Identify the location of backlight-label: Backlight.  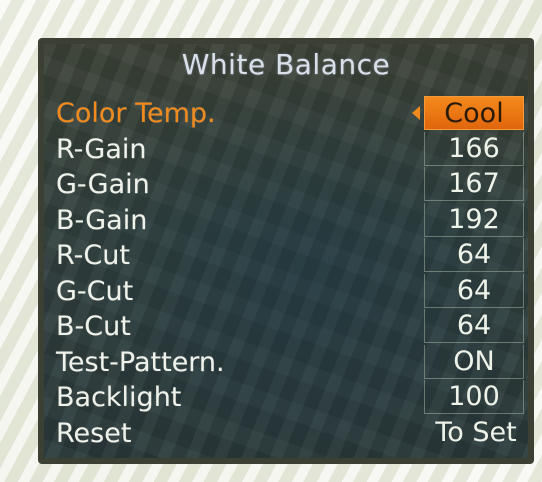
(119, 397).